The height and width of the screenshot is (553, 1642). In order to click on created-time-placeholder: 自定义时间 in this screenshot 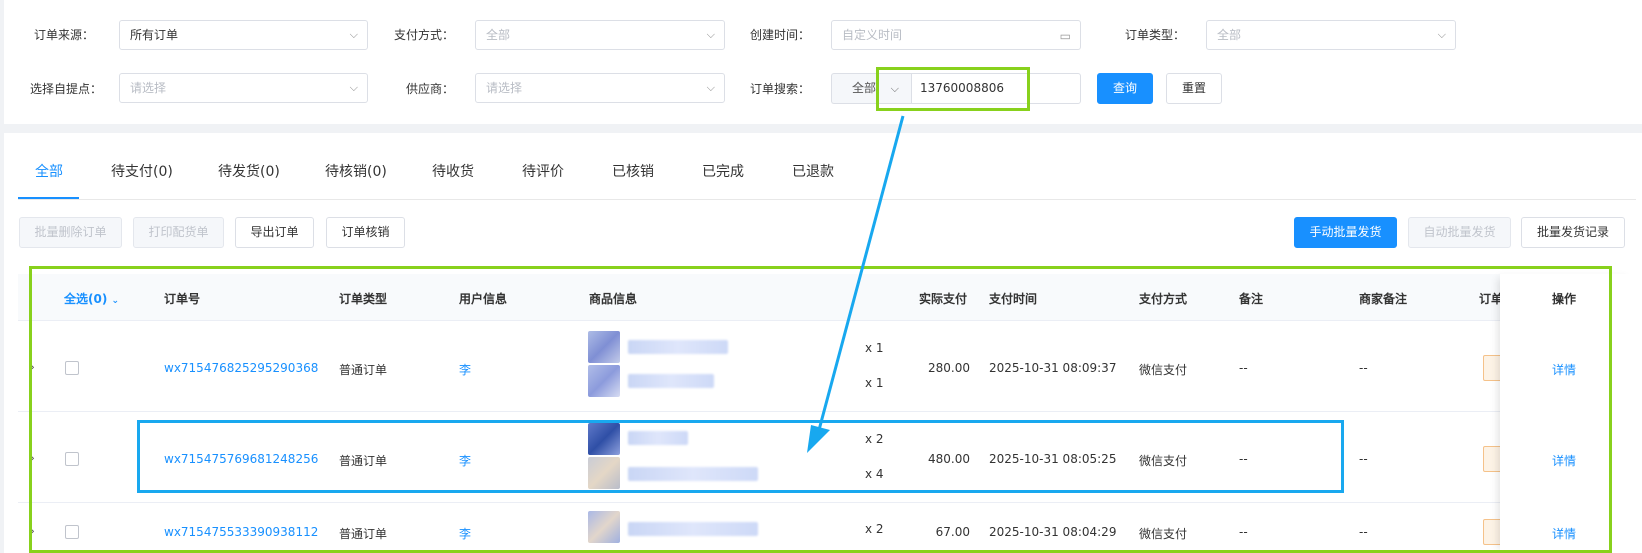, I will do `click(872, 35)`.